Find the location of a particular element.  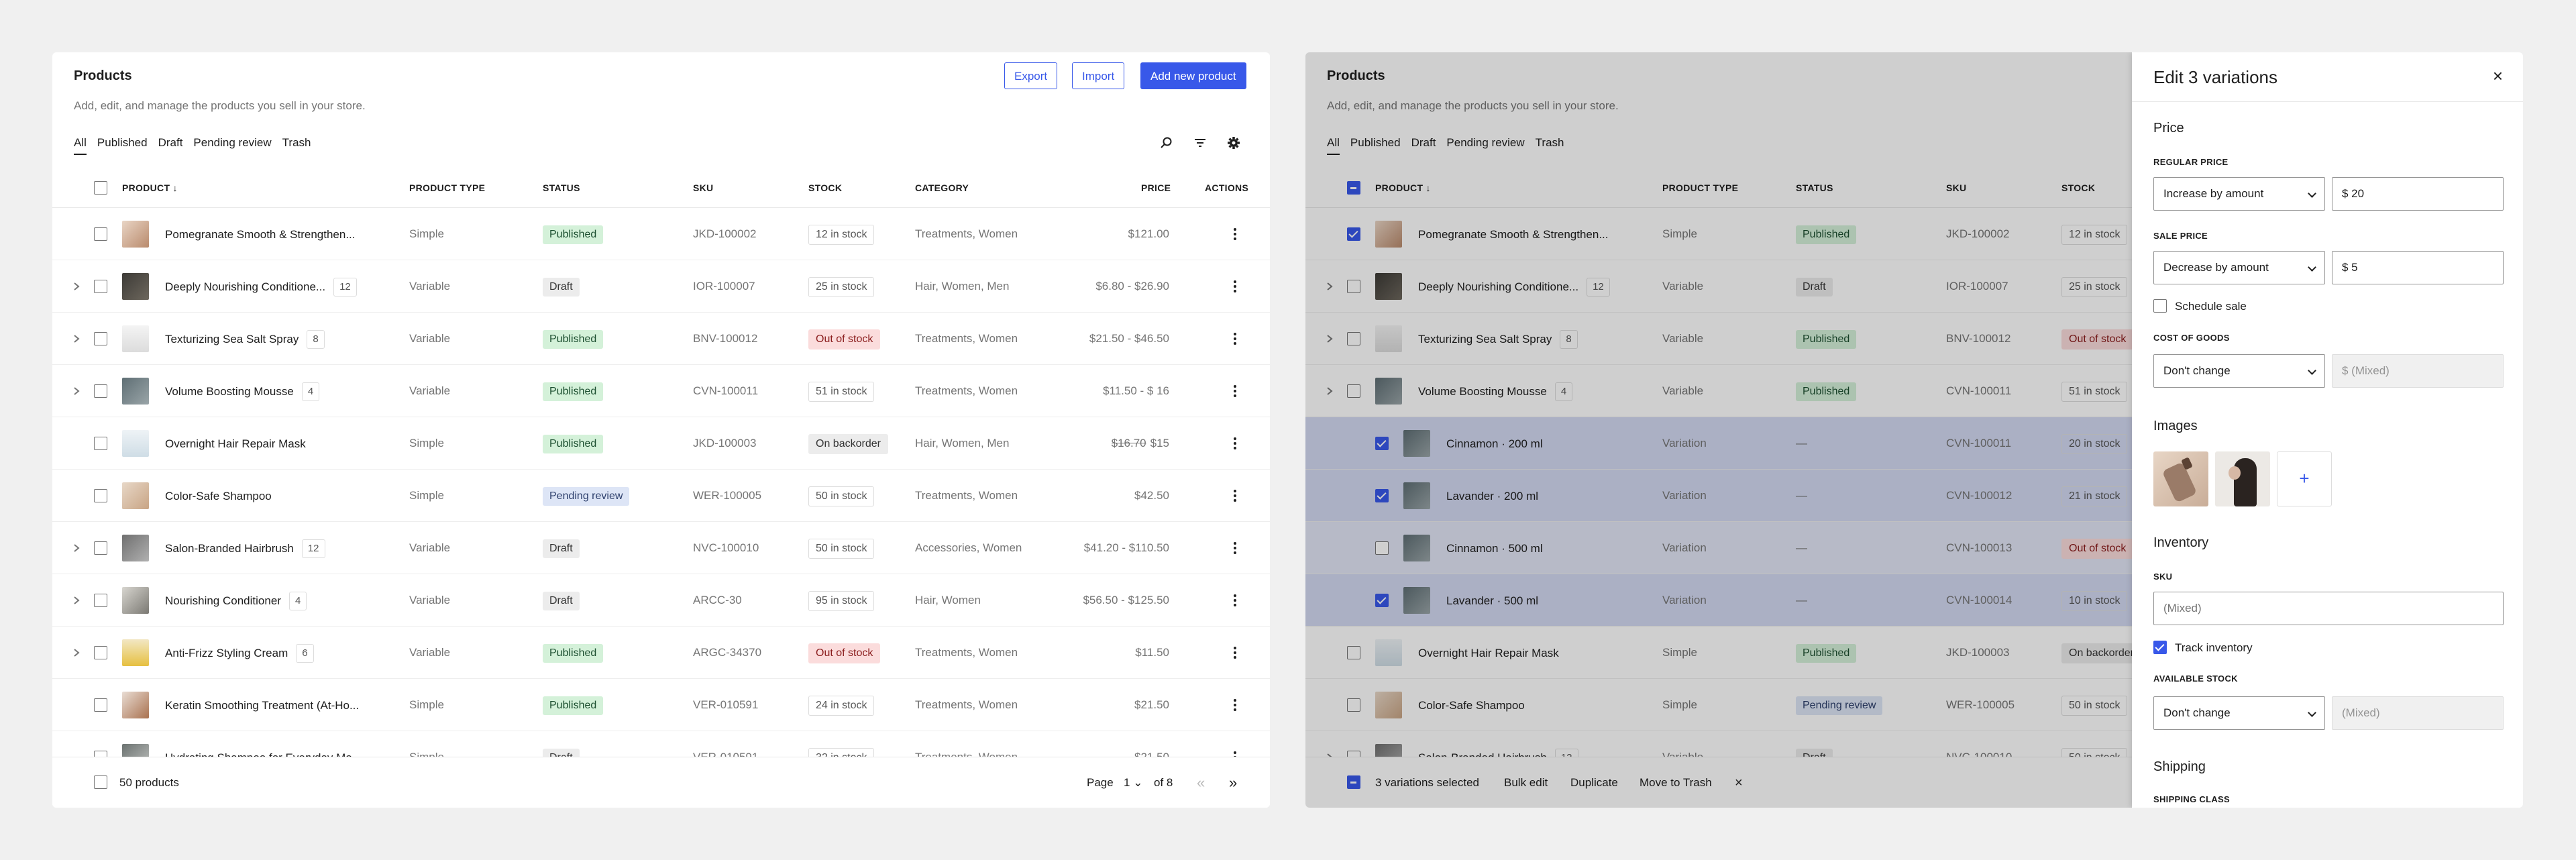

col-category: CATEGORY is located at coordinates (942, 188).